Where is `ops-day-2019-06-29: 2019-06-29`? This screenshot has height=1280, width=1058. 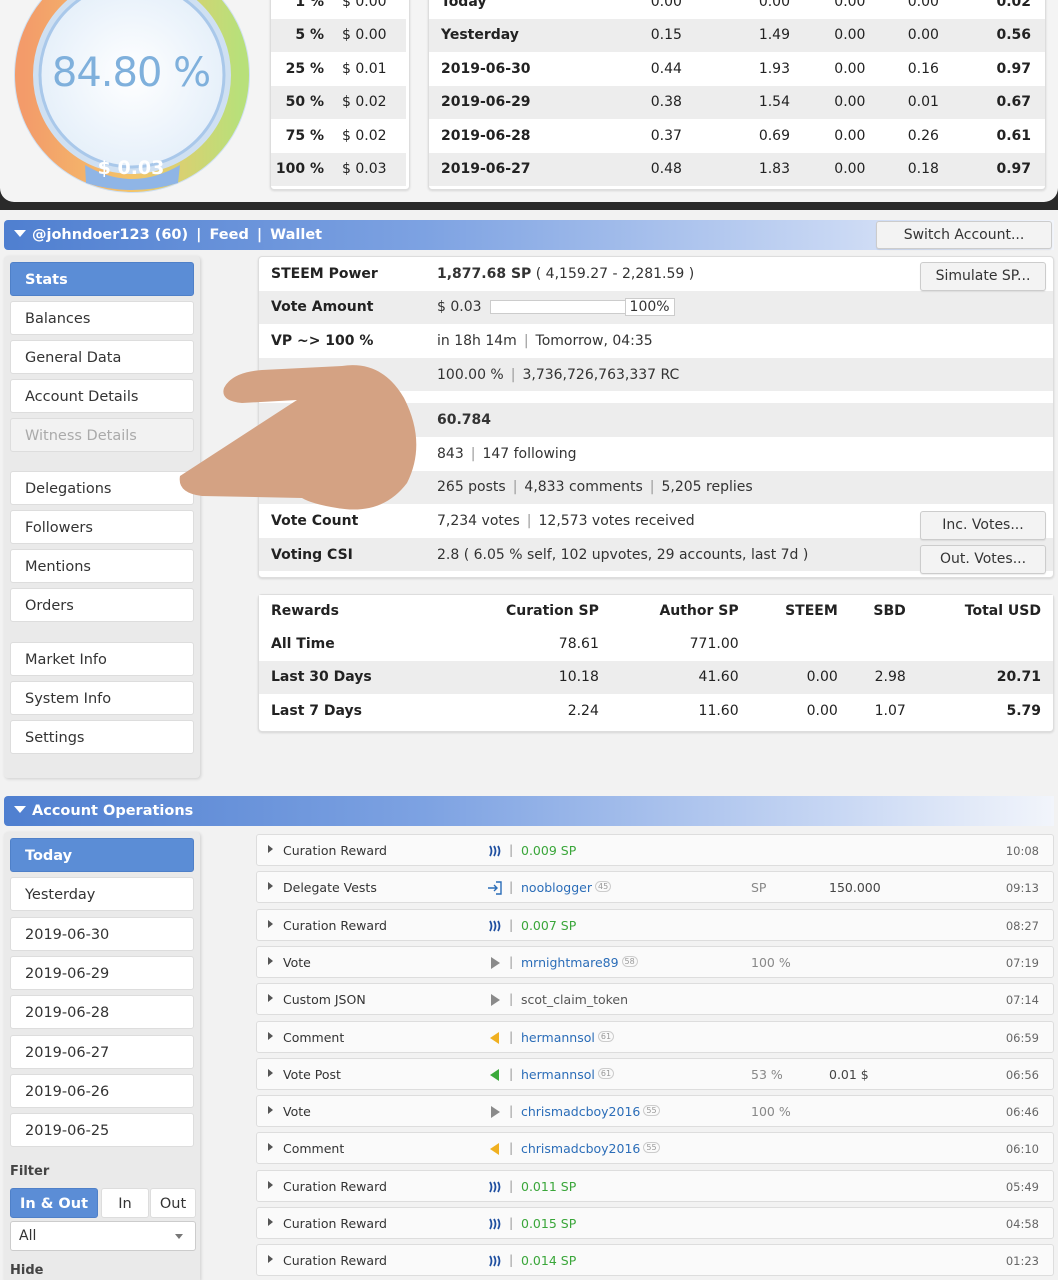
ops-day-2019-06-29: 2019-06-29 is located at coordinates (102, 972).